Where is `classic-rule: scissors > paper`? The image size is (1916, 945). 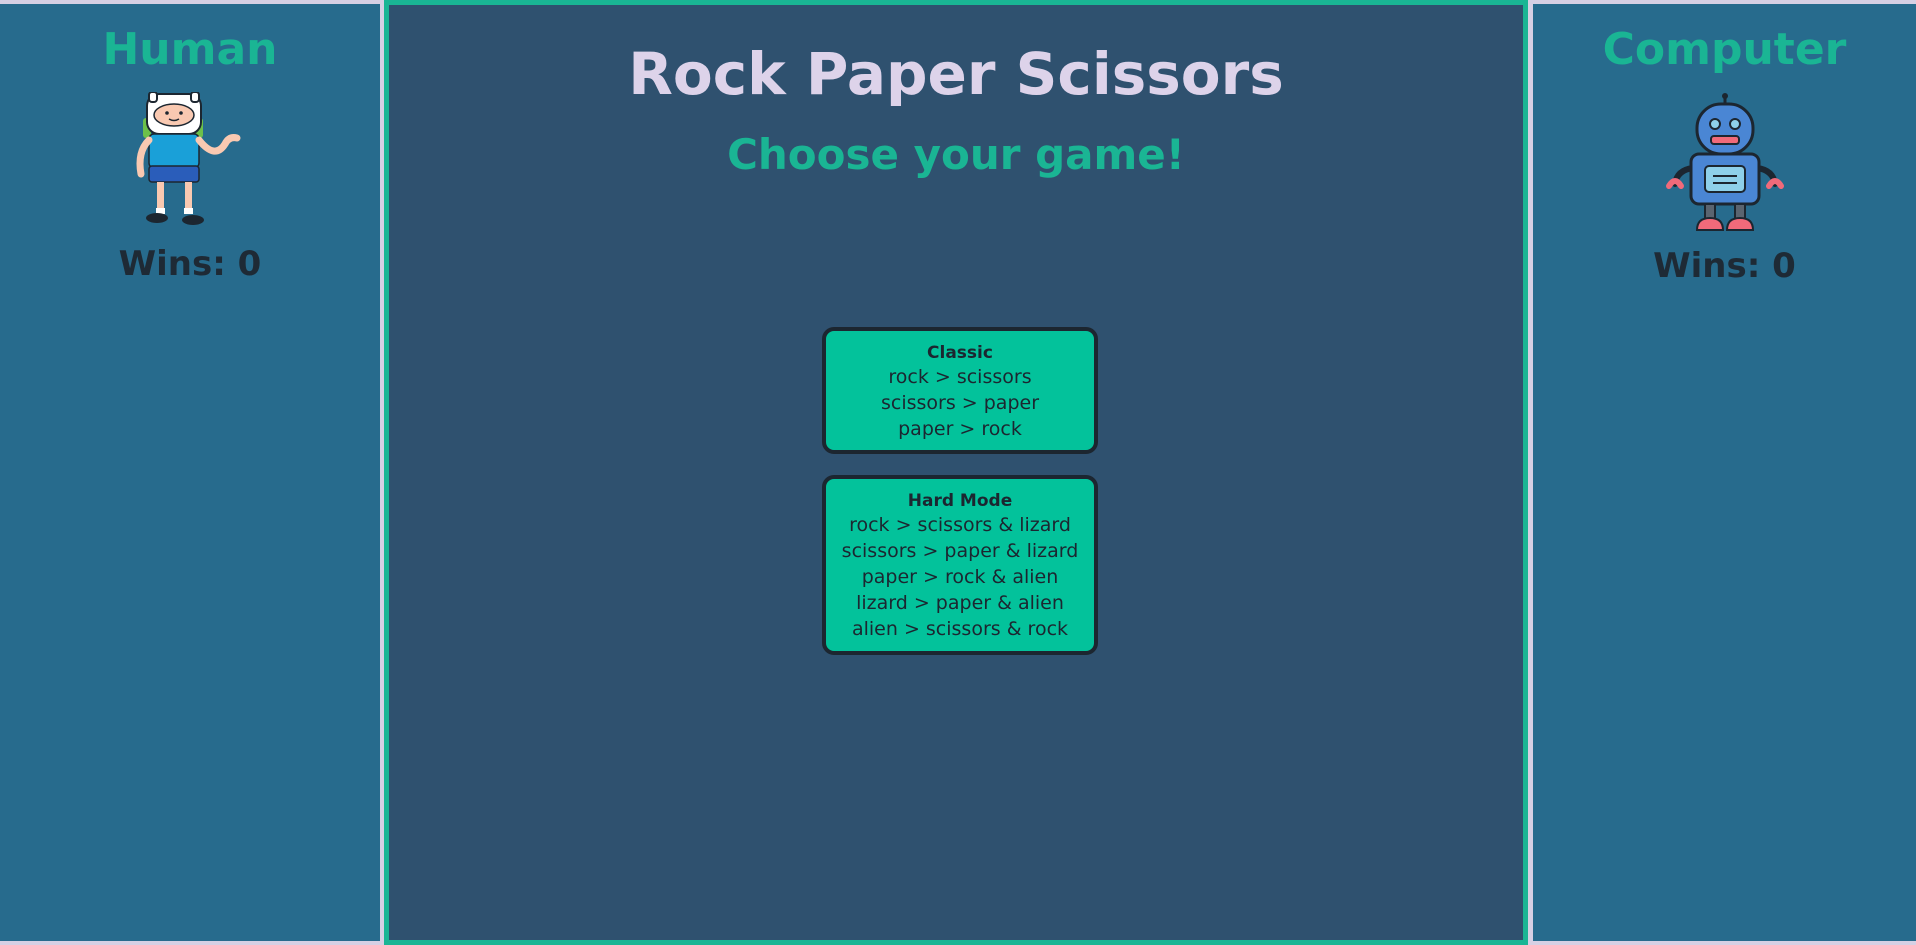
classic-rule: scissors > paper is located at coordinates (960, 403).